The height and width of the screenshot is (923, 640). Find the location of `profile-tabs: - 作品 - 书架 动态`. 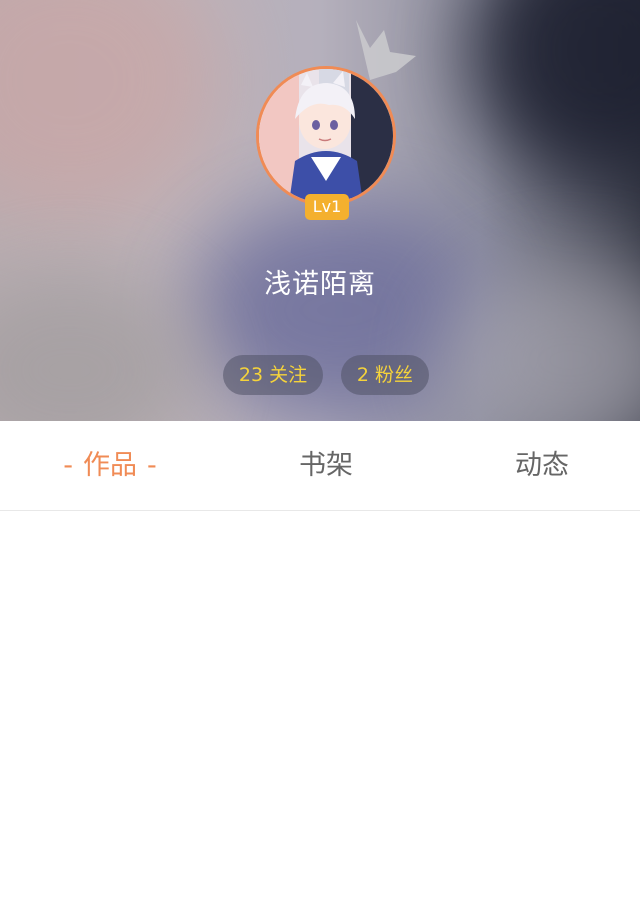

profile-tabs: - 作品 - 书架 动态 is located at coordinates (320, 466).